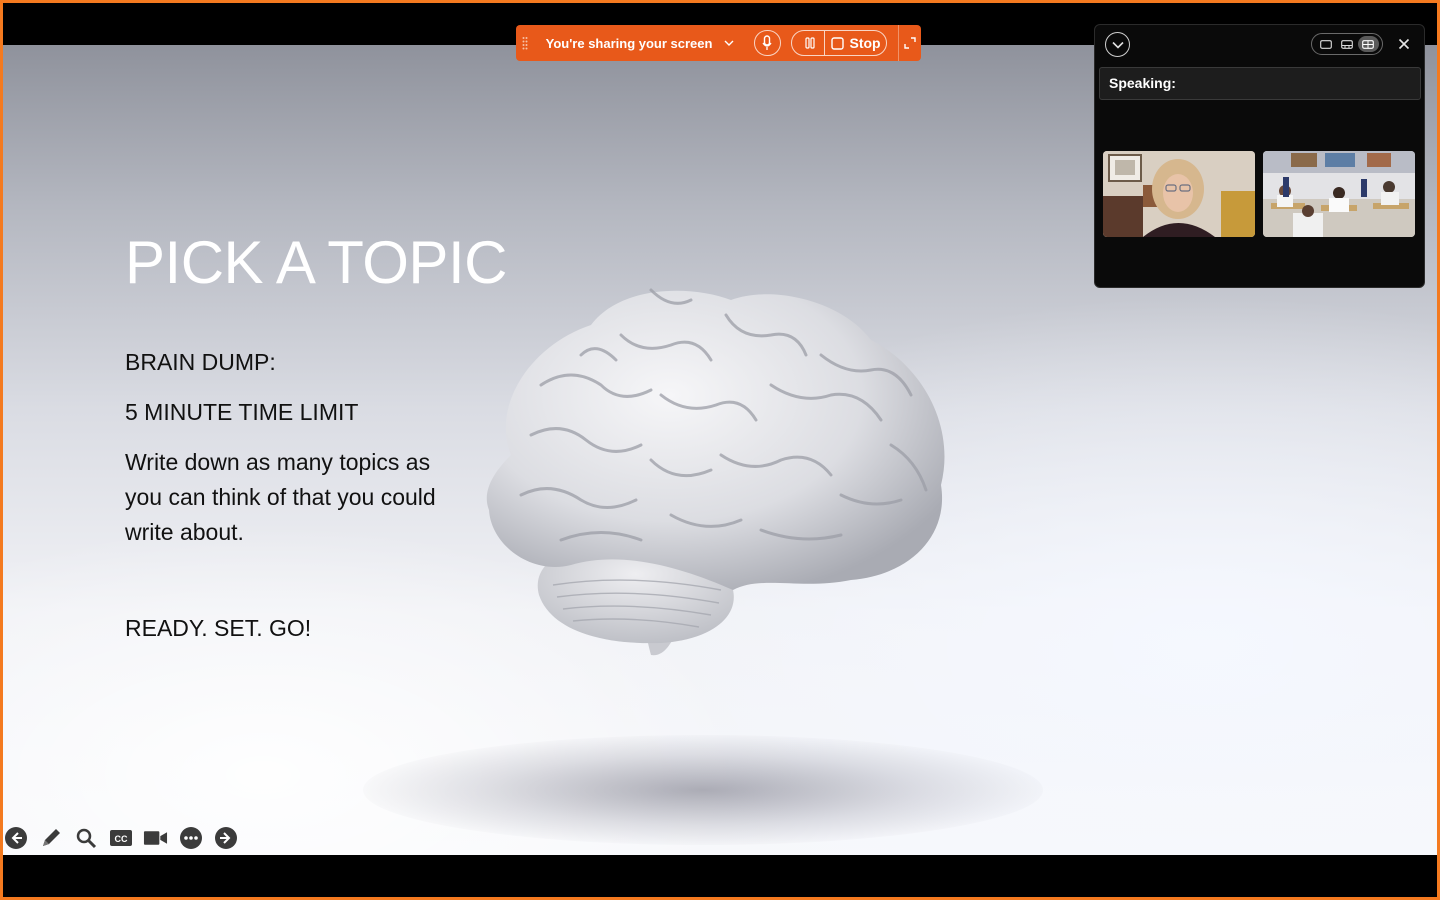  I want to click on svg-text: CC, so click(120, 839).